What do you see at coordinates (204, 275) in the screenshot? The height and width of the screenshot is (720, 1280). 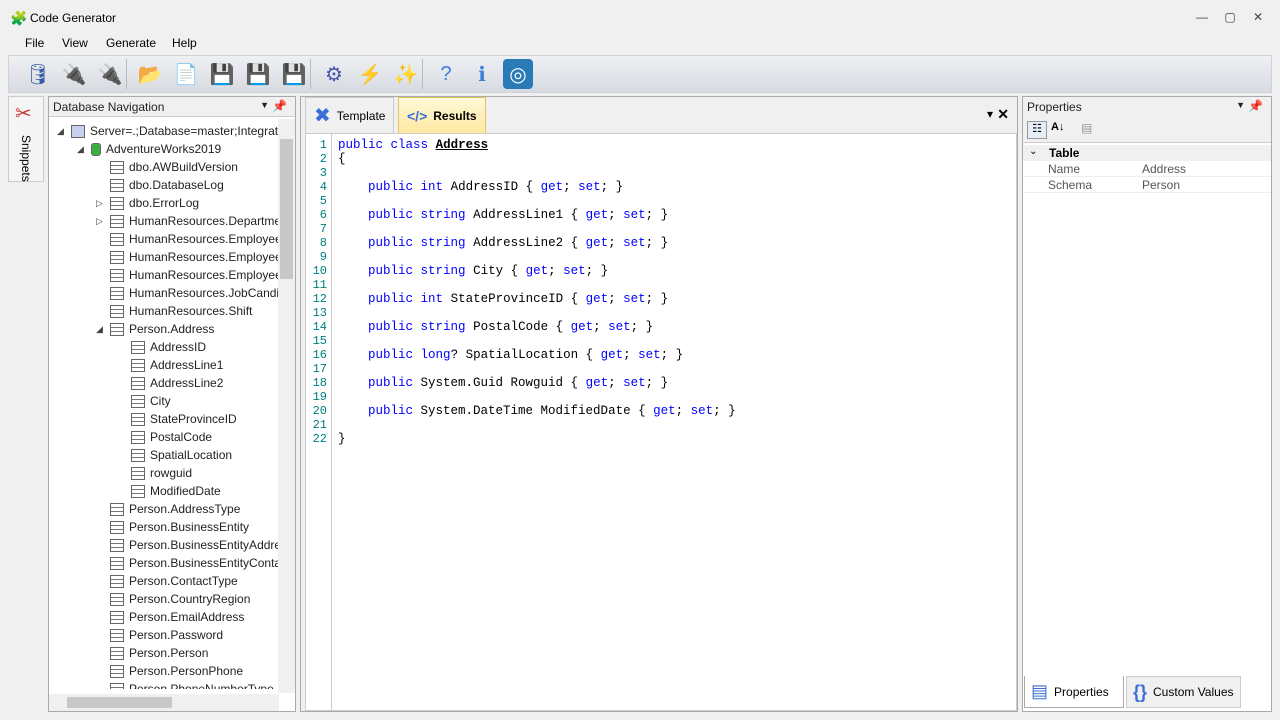 I see `tree-item-label: HumanResources.EmployeePayHistory` at bounding box center [204, 275].